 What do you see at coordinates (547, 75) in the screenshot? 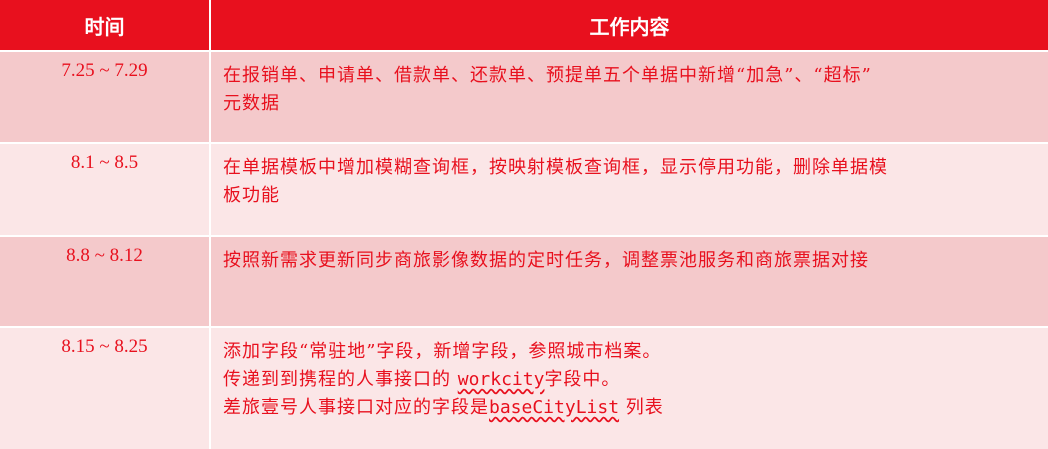
I see `work-line: 在报销单、申请单、借款单、还款单、预提单五个单据中新增“加急”、“超标”` at bounding box center [547, 75].